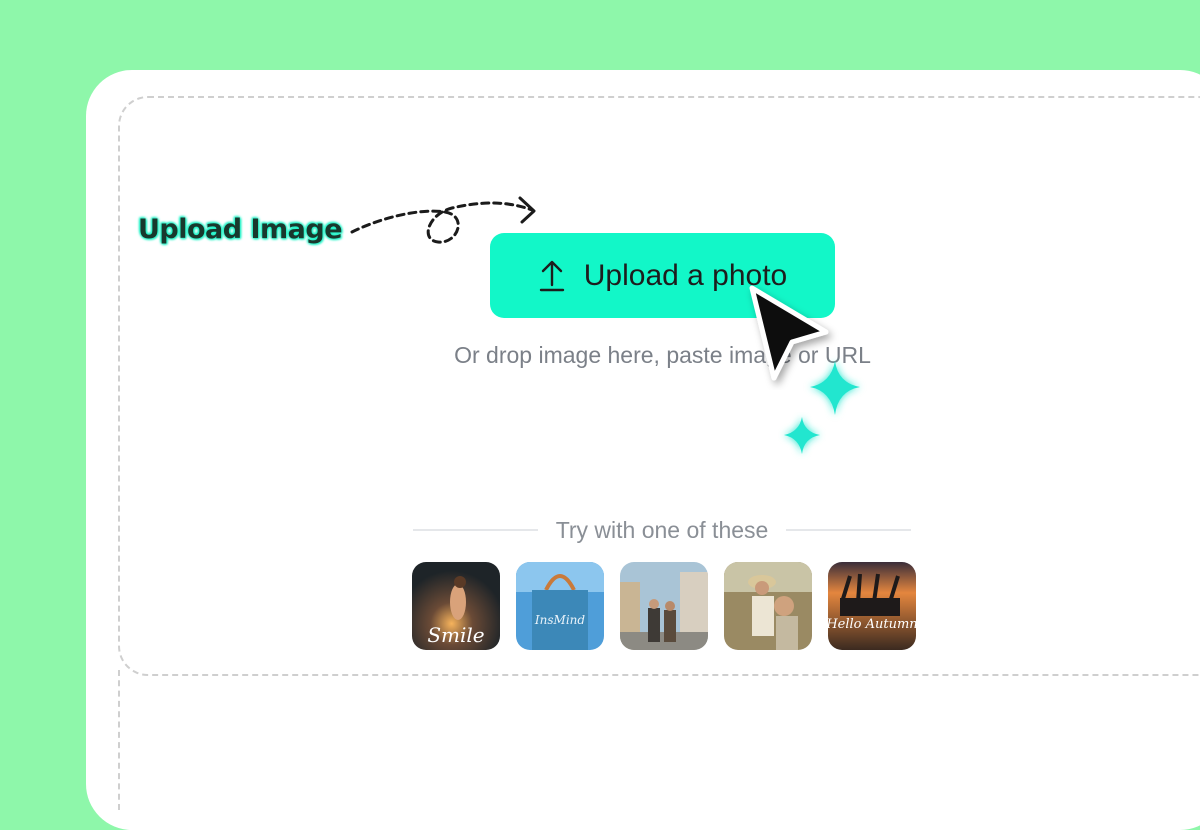 The width and height of the screenshot is (1200, 830). Describe the element at coordinates (849, 530) in the screenshot. I see `divider-line-right` at that location.